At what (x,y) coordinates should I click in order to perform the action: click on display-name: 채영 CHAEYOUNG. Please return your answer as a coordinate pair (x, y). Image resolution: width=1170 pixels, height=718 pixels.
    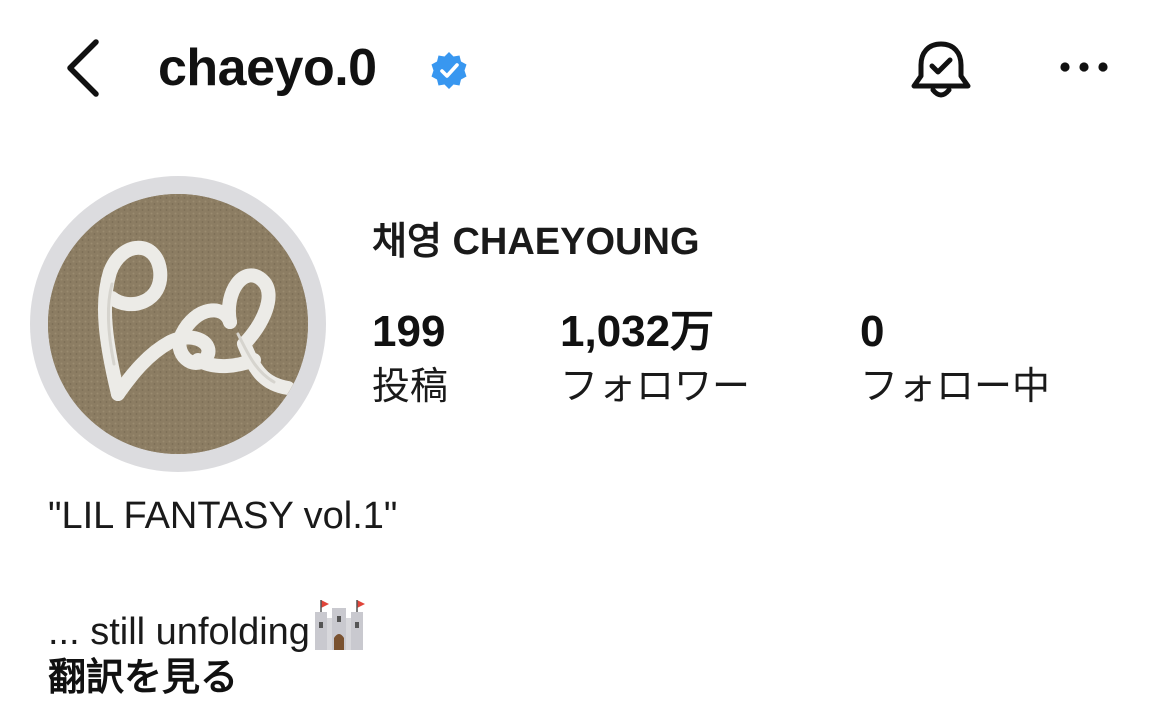
    Looking at the image, I should click on (536, 242).